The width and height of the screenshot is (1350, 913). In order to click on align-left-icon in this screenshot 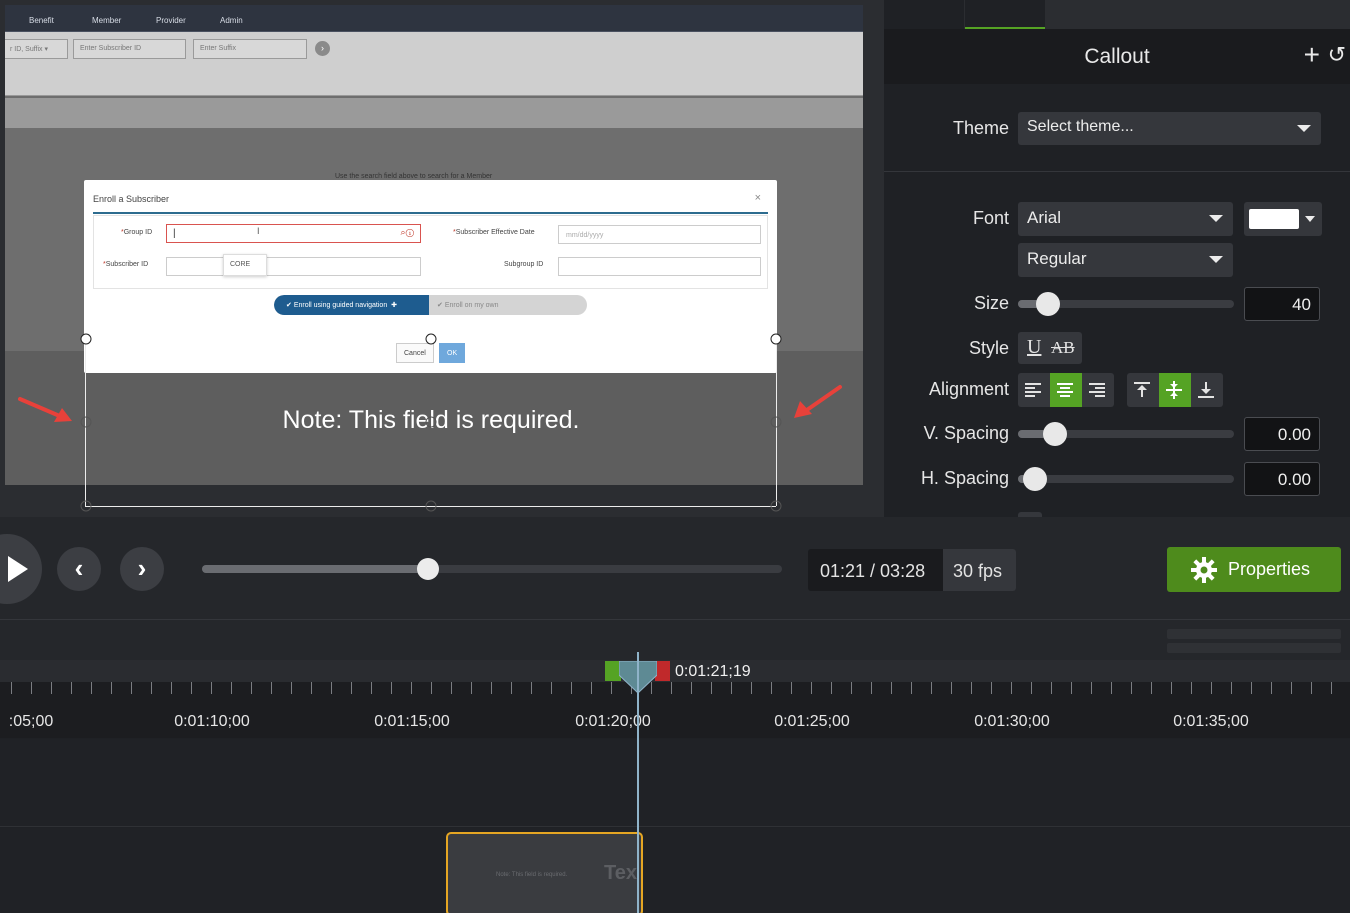, I will do `click(1034, 390)`.